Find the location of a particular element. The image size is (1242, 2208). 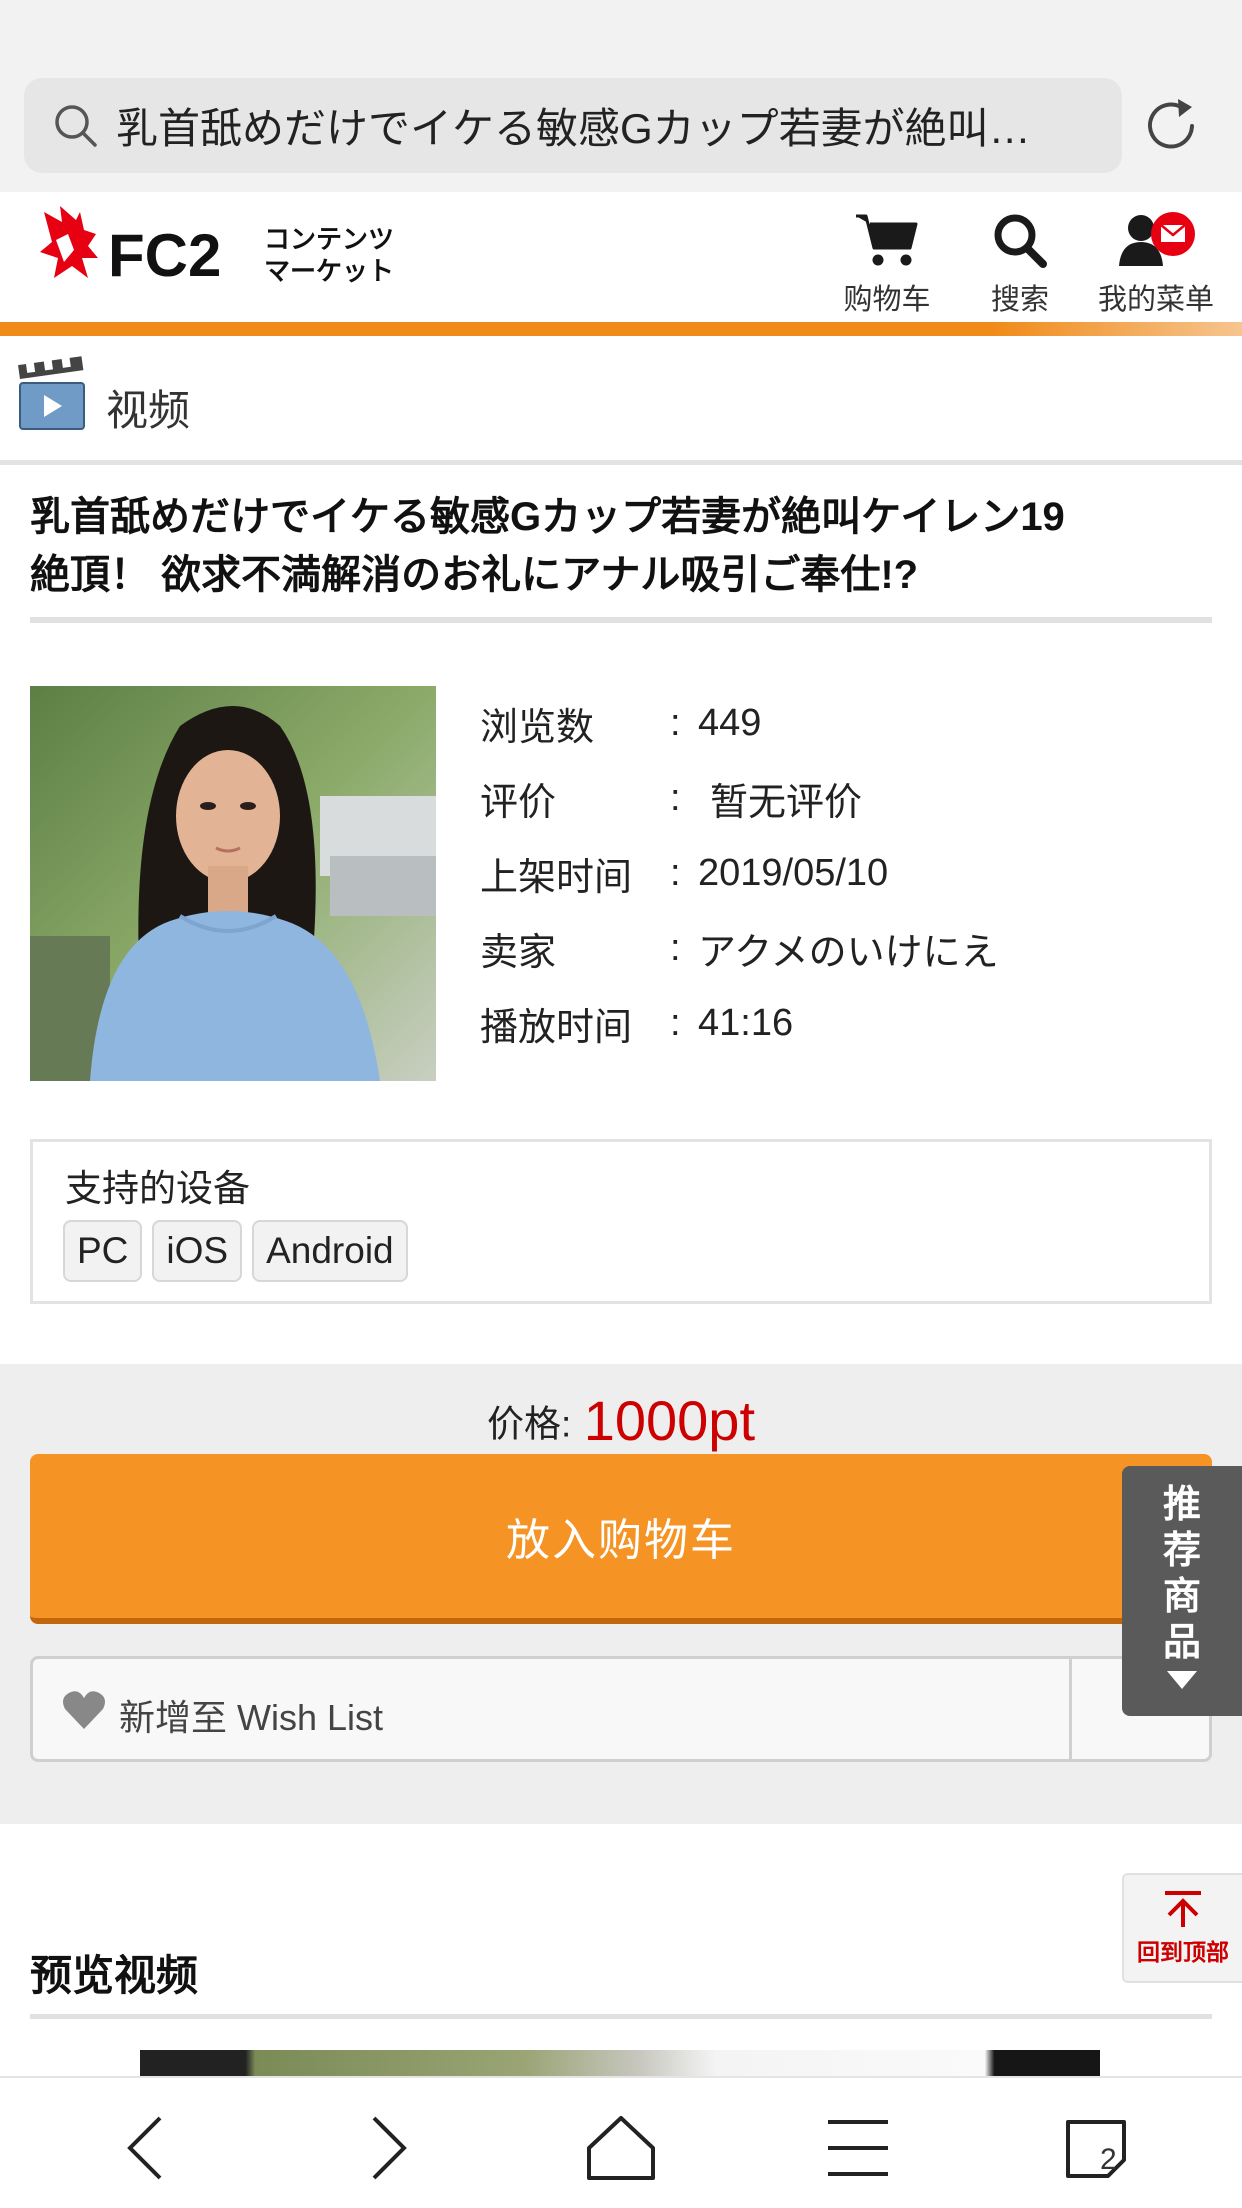

device-tags: PC iOS Android is located at coordinates (235, 1251).